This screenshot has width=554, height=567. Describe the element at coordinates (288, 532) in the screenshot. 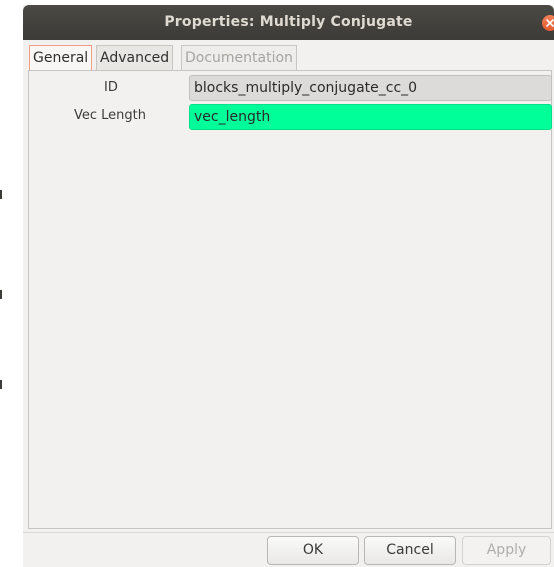

I see `button-separator` at that location.